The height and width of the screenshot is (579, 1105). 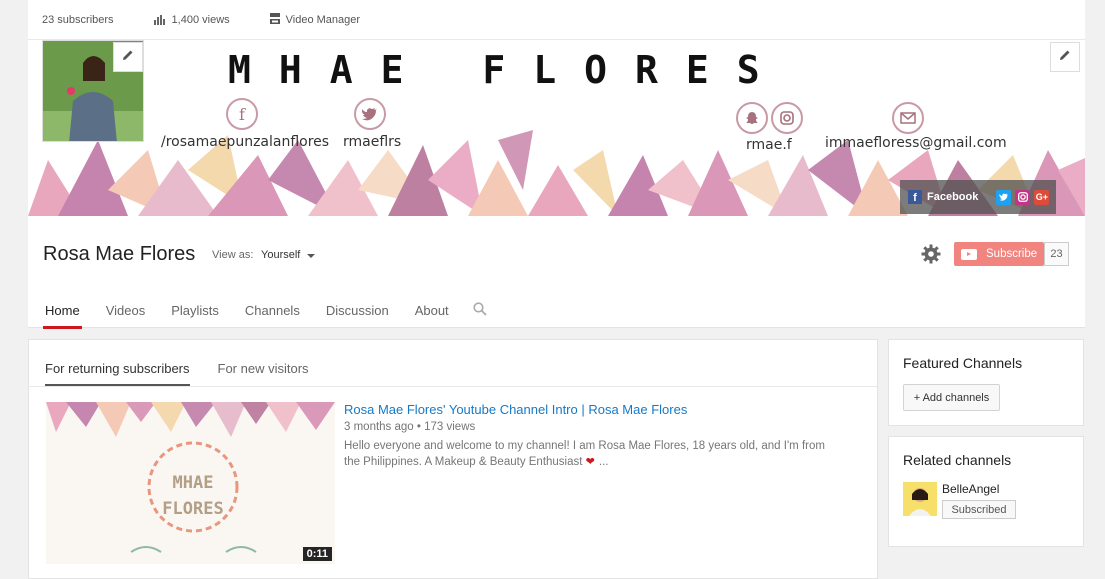 What do you see at coordinates (192, 509) in the screenshot?
I see `svg-text: FLORES` at bounding box center [192, 509].